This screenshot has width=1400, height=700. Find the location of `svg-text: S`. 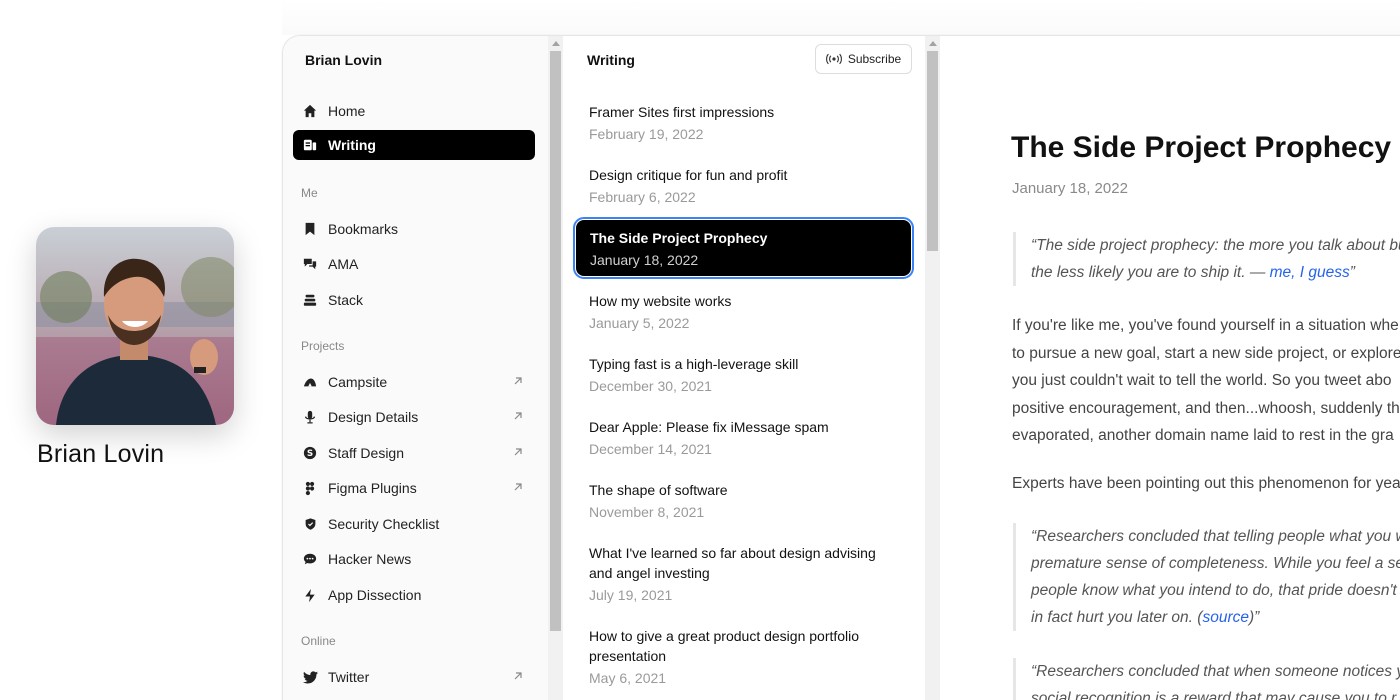

svg-text: S is located at coordinates (310, 454).